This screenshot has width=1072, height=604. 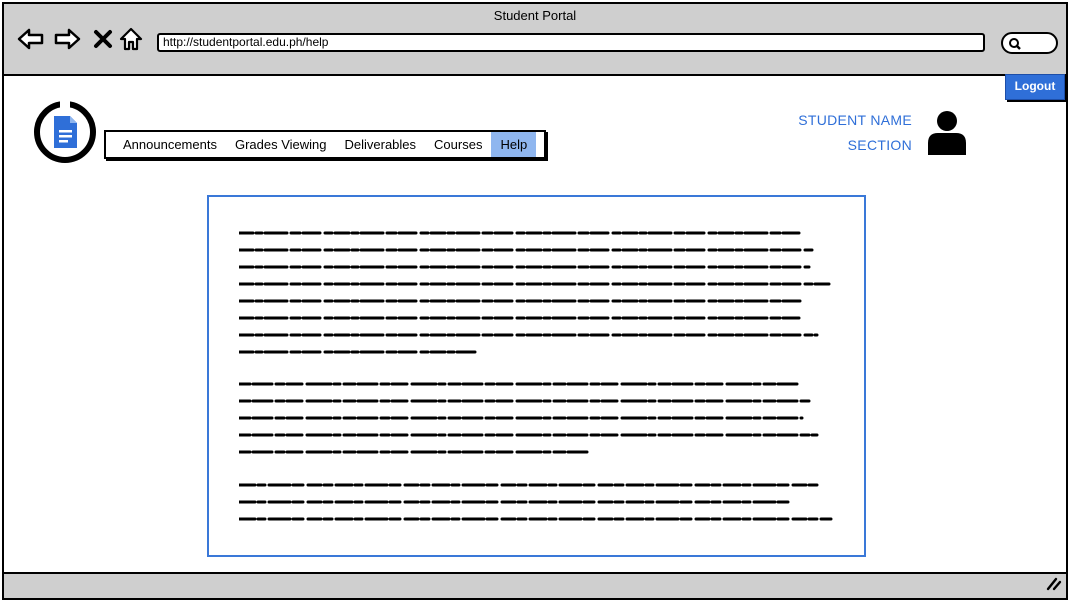 What do you see at coordinates (170, 144) in the screenshot?
I see `nav-announcements: Announcements` at bounding box center [170, 144].